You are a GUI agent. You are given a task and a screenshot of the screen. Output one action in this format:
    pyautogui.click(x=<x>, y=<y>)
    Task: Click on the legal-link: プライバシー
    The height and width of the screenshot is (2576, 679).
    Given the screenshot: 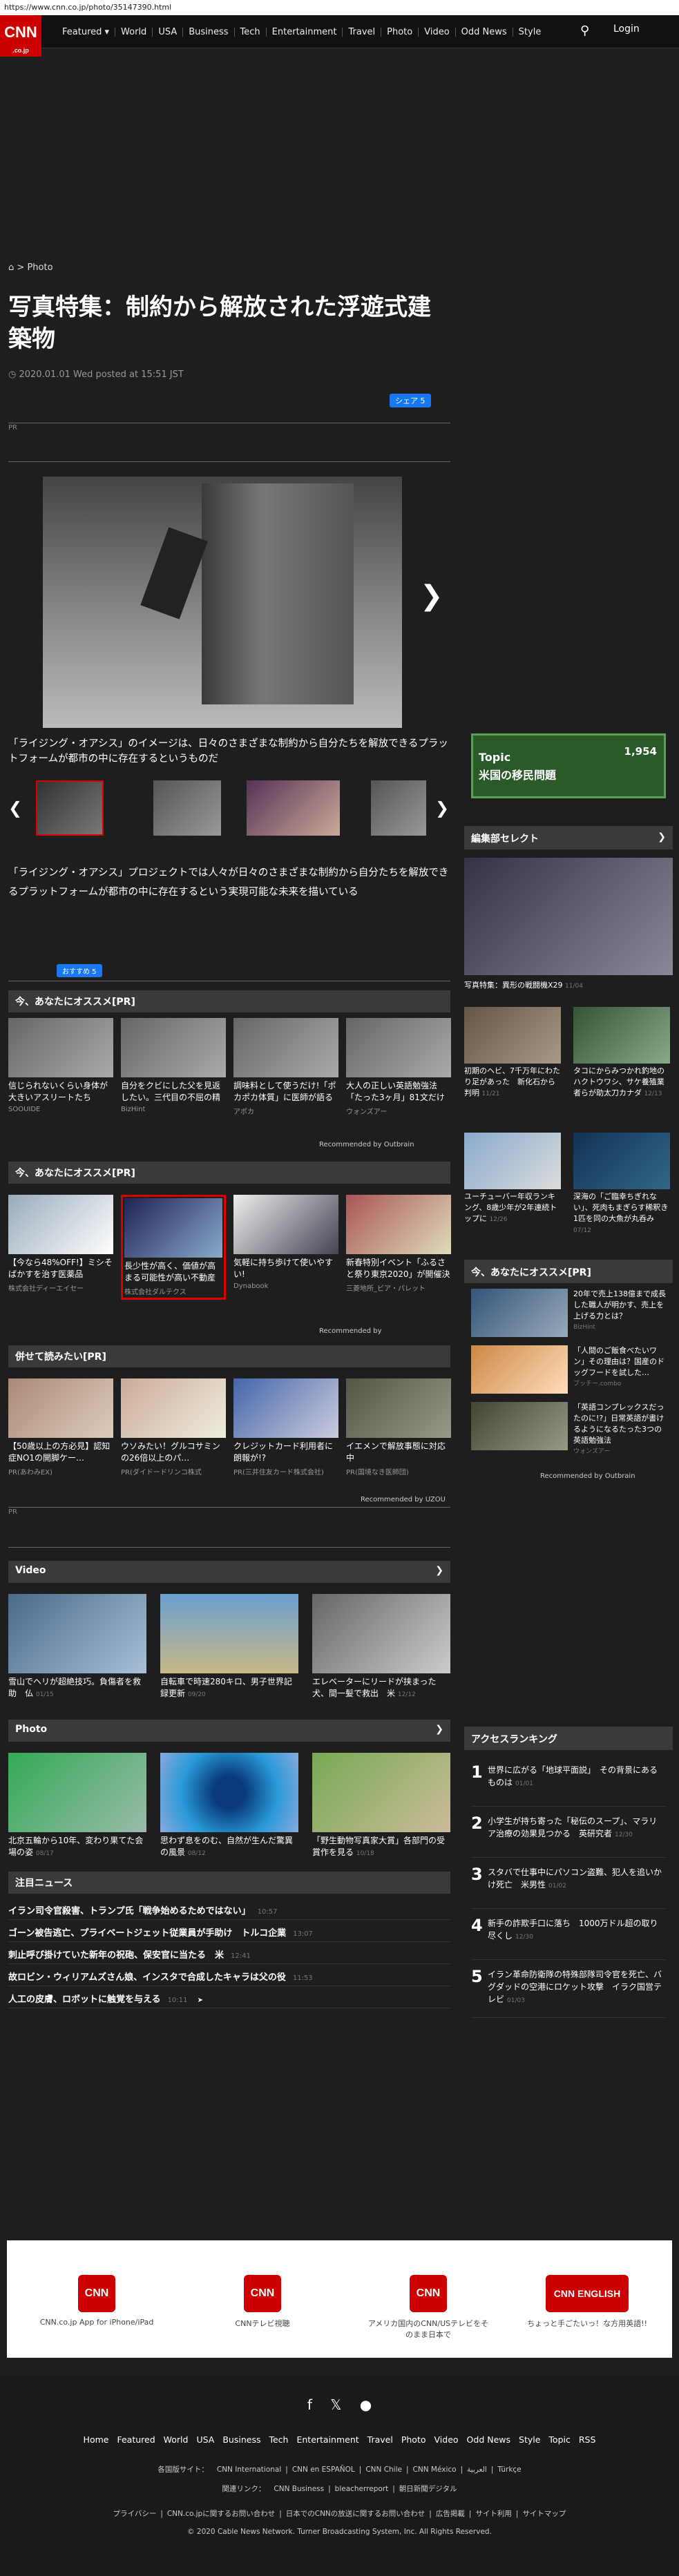 What is the action you would take?
    pyautogui.click(x=135, y=2514)
    